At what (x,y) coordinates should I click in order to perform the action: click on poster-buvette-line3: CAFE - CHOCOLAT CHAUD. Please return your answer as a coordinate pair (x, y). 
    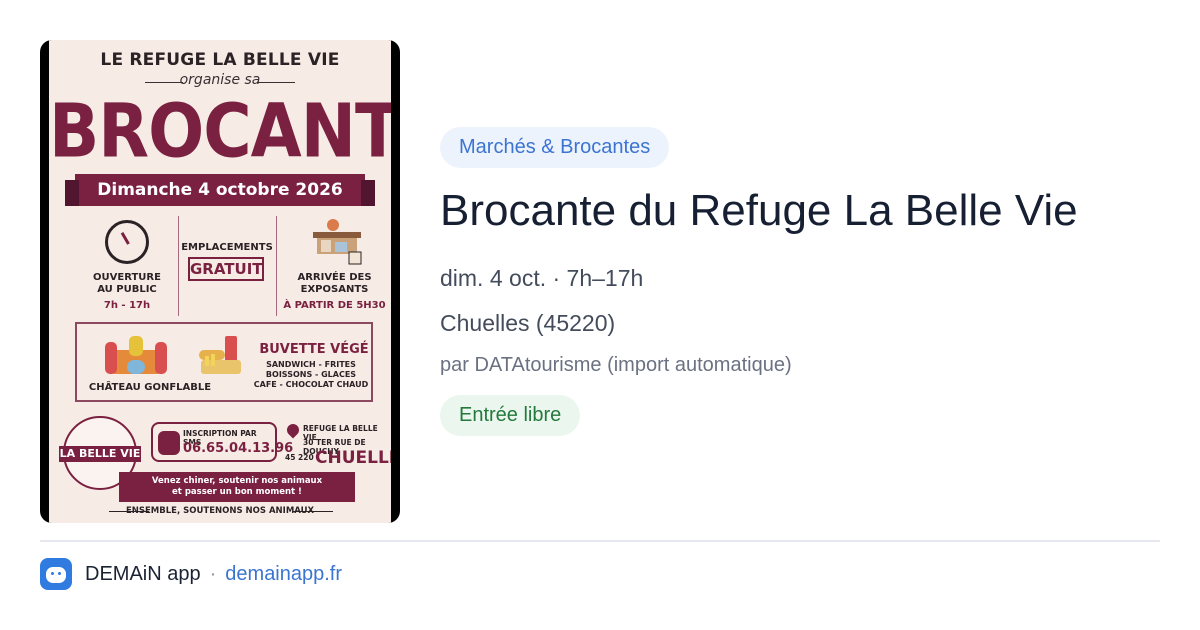
    Looking at the image, I should click on (311, 384).